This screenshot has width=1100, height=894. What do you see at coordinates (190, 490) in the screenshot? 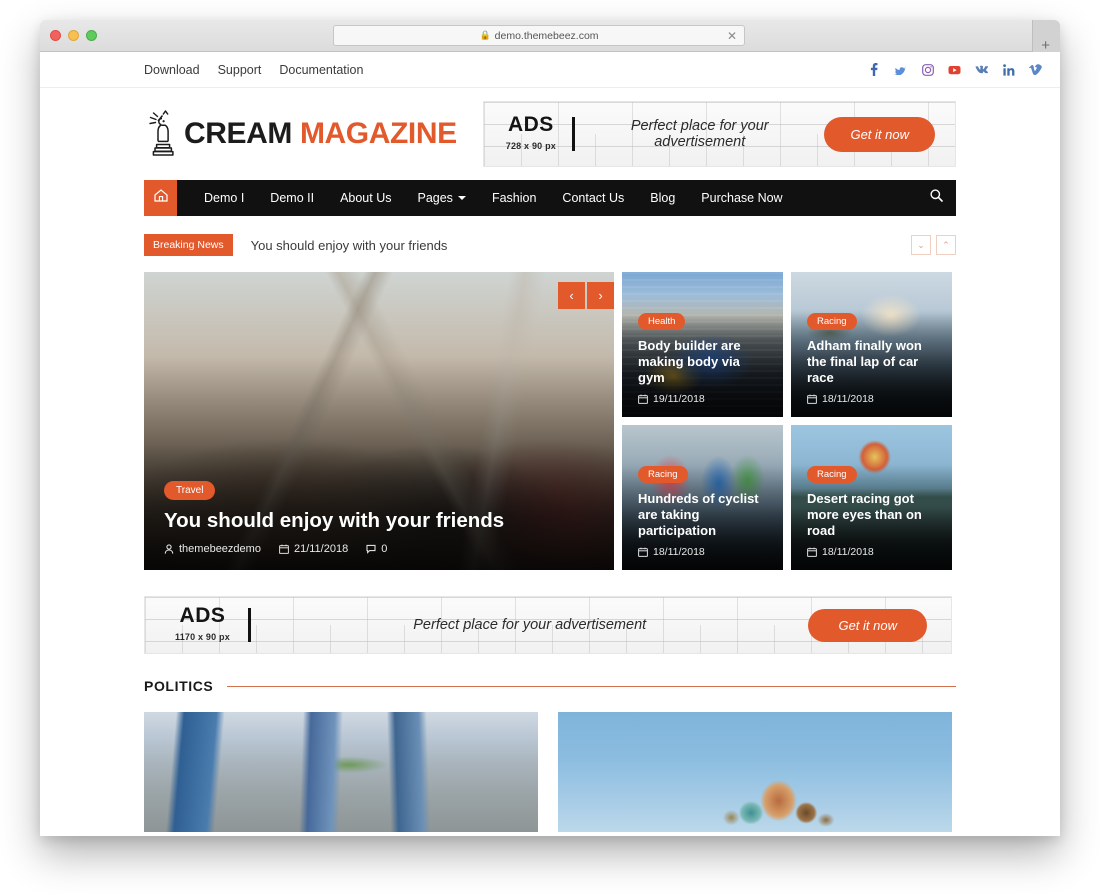
I see `category-badge: Travel` at bounding box center [190, 490].